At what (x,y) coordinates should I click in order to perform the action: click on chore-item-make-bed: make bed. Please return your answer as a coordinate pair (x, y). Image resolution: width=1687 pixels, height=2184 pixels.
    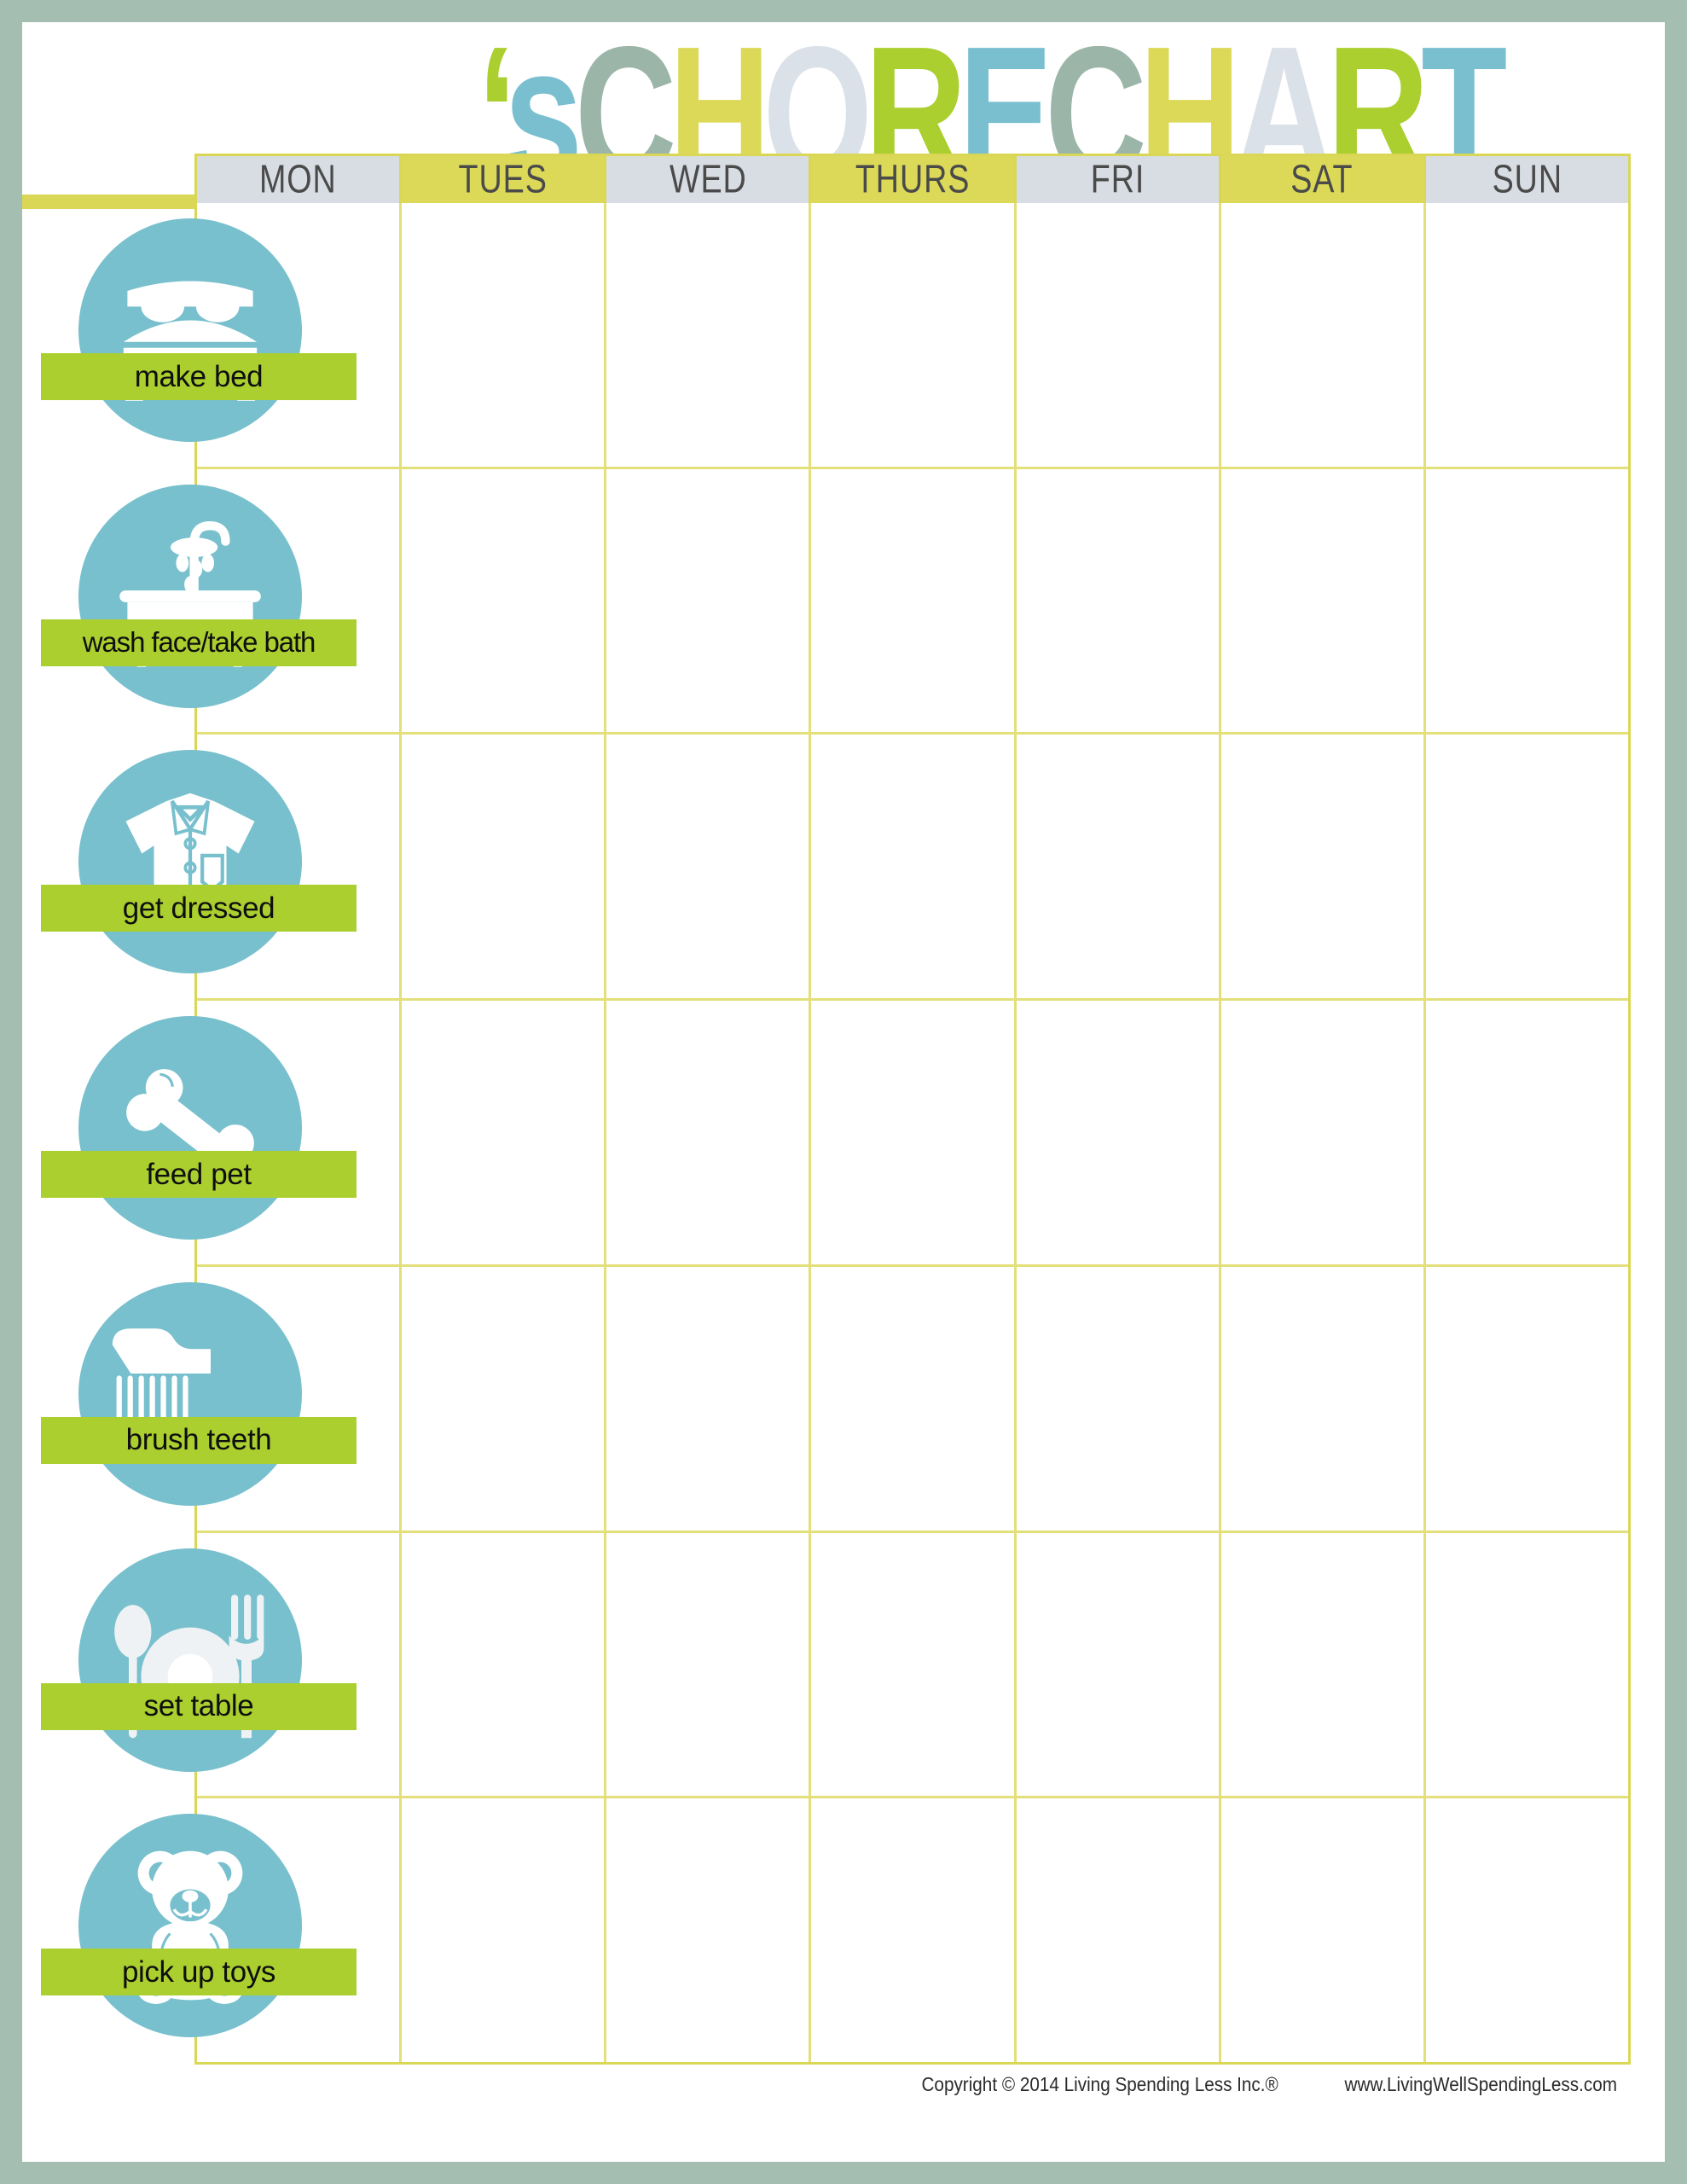
    Looking at the image, I should click on (179, 336).